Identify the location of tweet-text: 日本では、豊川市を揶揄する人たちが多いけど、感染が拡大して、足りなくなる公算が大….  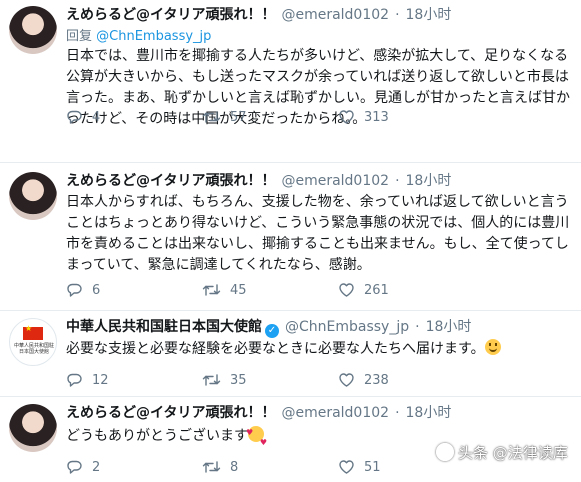
(318, 87).